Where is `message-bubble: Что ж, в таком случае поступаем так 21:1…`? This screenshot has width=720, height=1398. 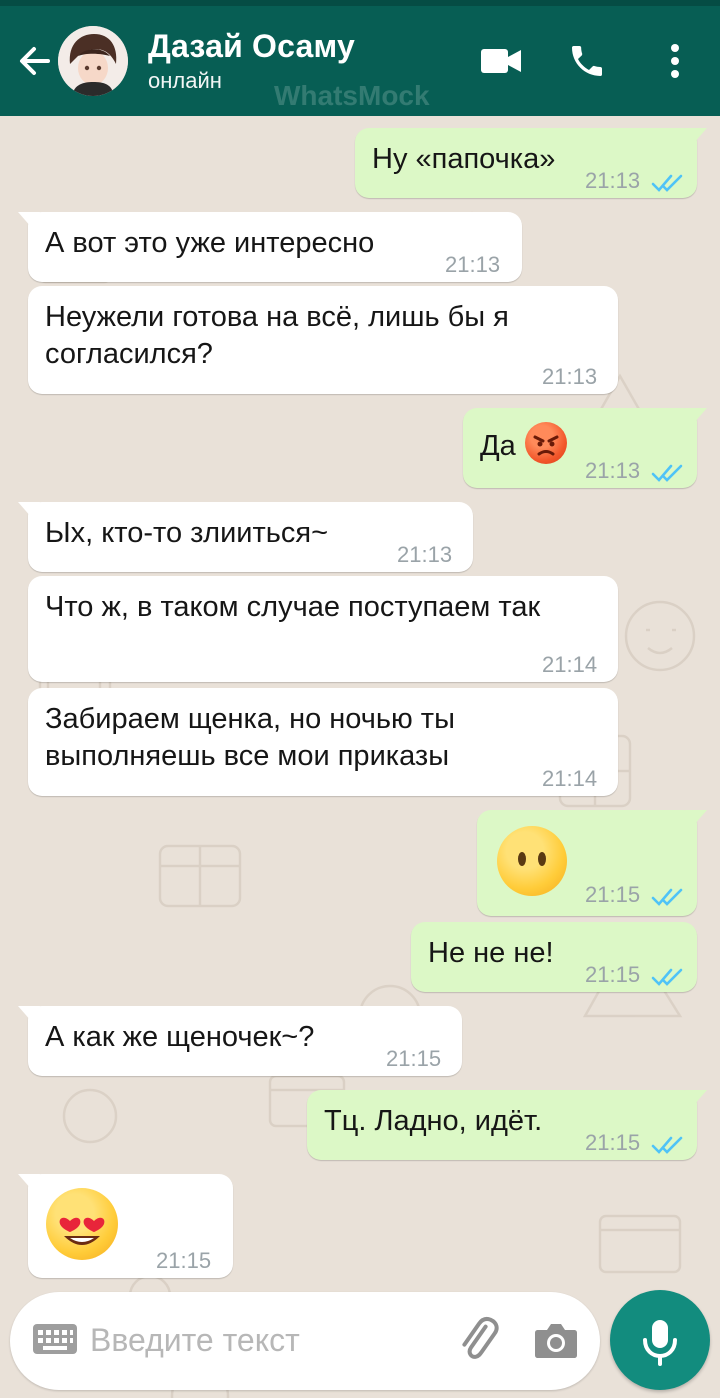
message-bubble: Что ж, в таком случае поступаем так 21:1… is located at coordinates (323, 629).